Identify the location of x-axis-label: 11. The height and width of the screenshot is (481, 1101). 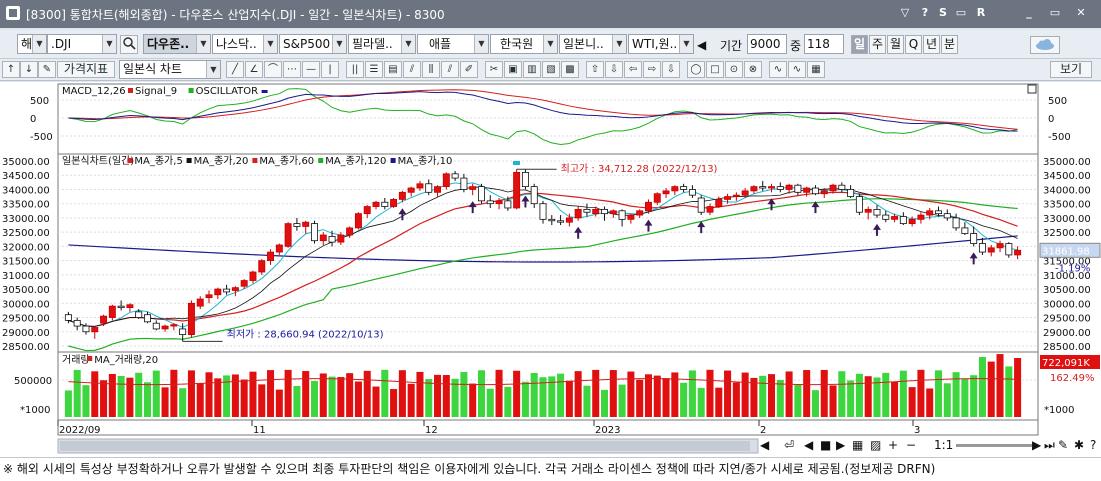
(259, 430).